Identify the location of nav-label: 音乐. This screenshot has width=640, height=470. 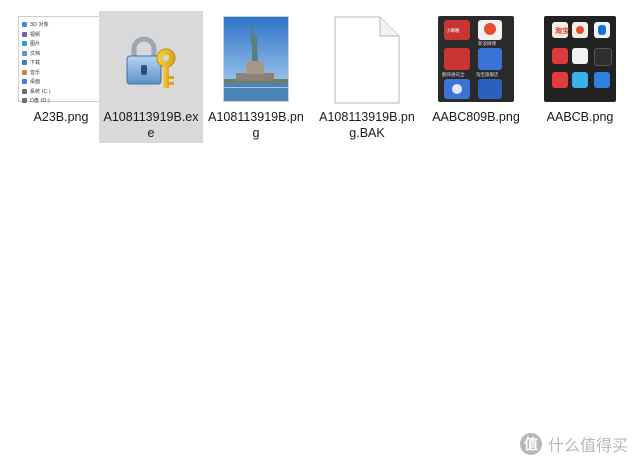
(35, 72).